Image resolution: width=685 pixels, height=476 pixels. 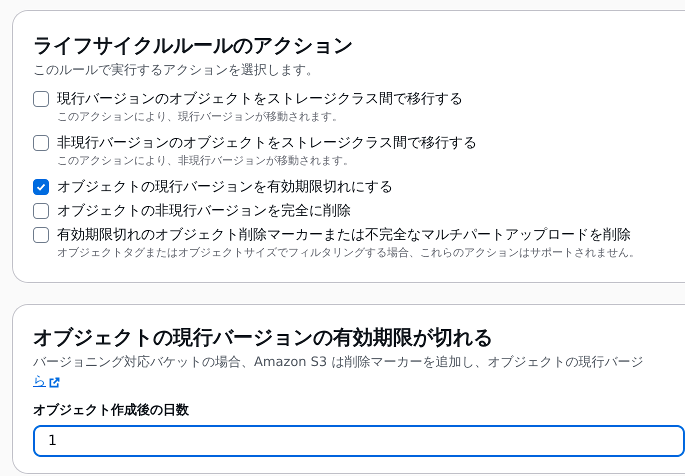 What do you see at coordinates (267, 143) in the screenshot?
I see `checkbox-label: 非現行バージョンのオブジェクトをストレージクラス間で移行する` at bounding box center [267, 143].